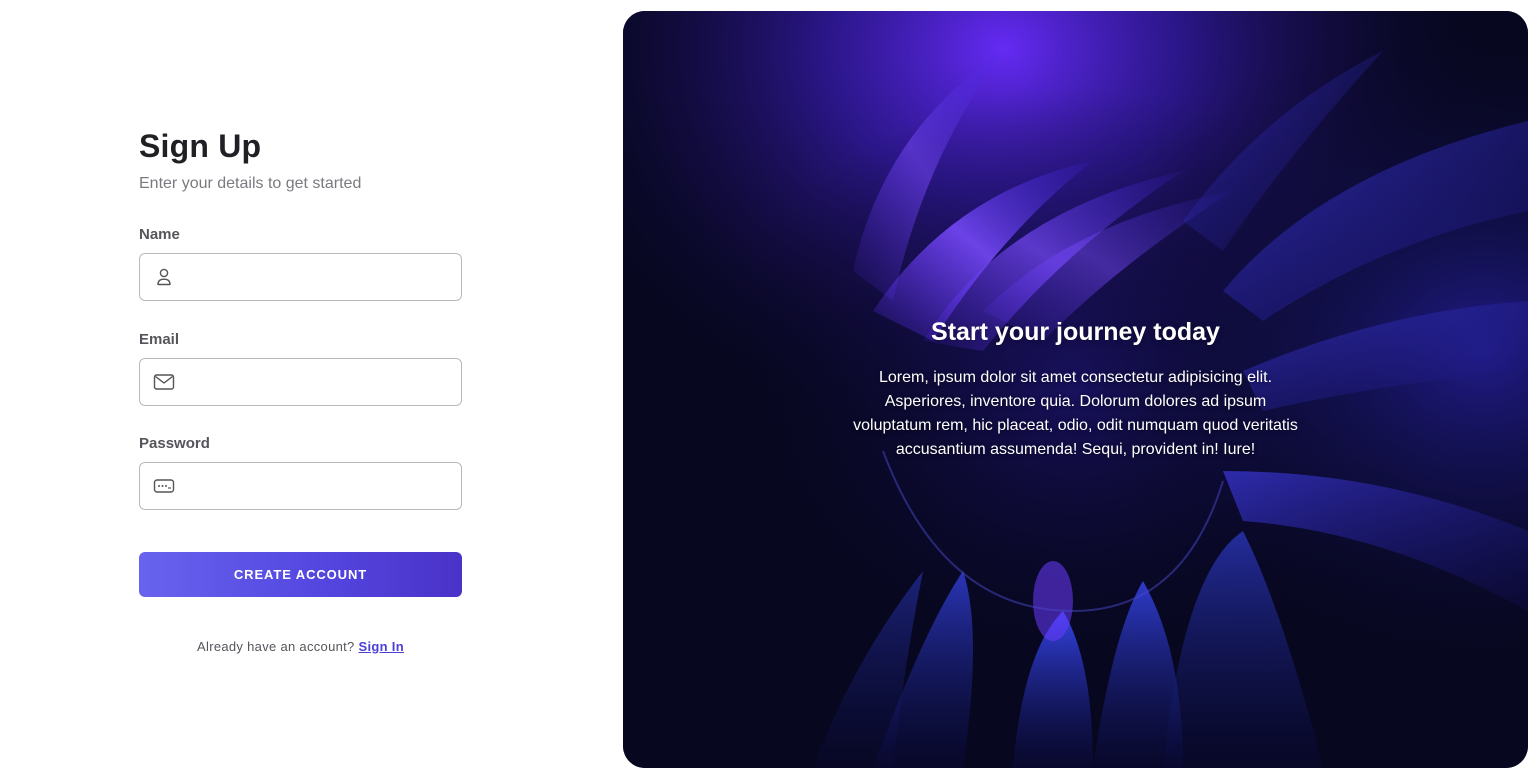  Describe the element at coordinates (164, 382) in the screenshot. I see `mail-icon` at that location.